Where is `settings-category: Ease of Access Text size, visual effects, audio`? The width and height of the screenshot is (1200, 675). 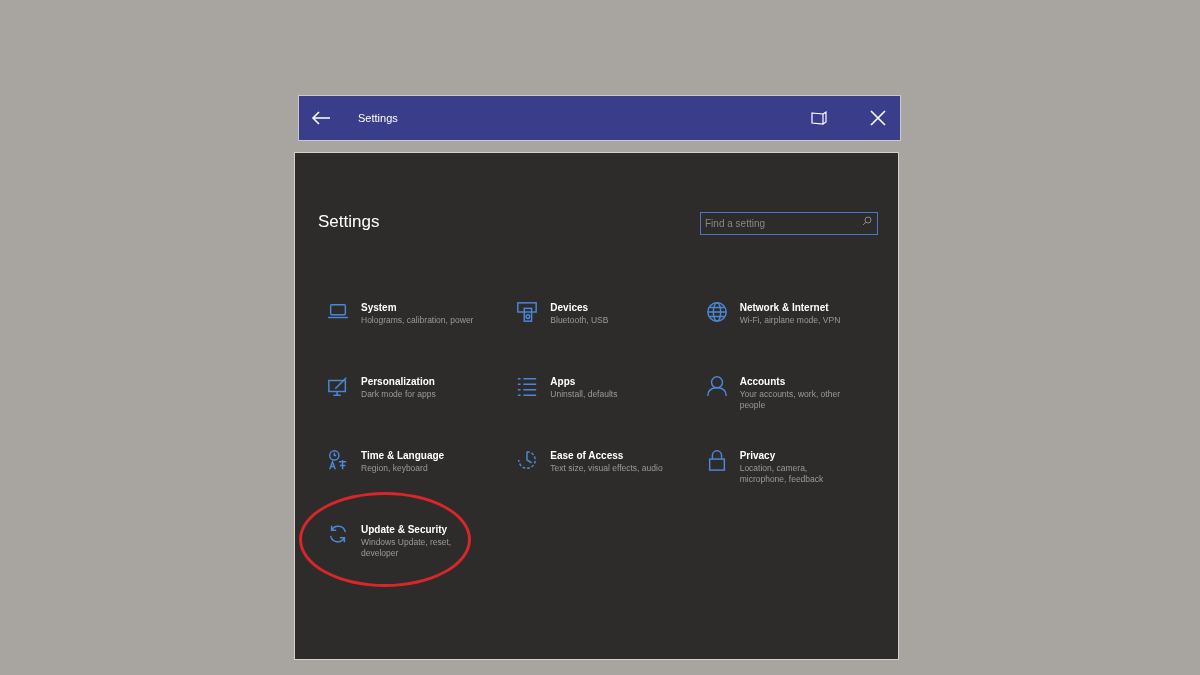
settings-category: Ease of Access Text size, visual effects, audio is located at coordinates (608, 461).